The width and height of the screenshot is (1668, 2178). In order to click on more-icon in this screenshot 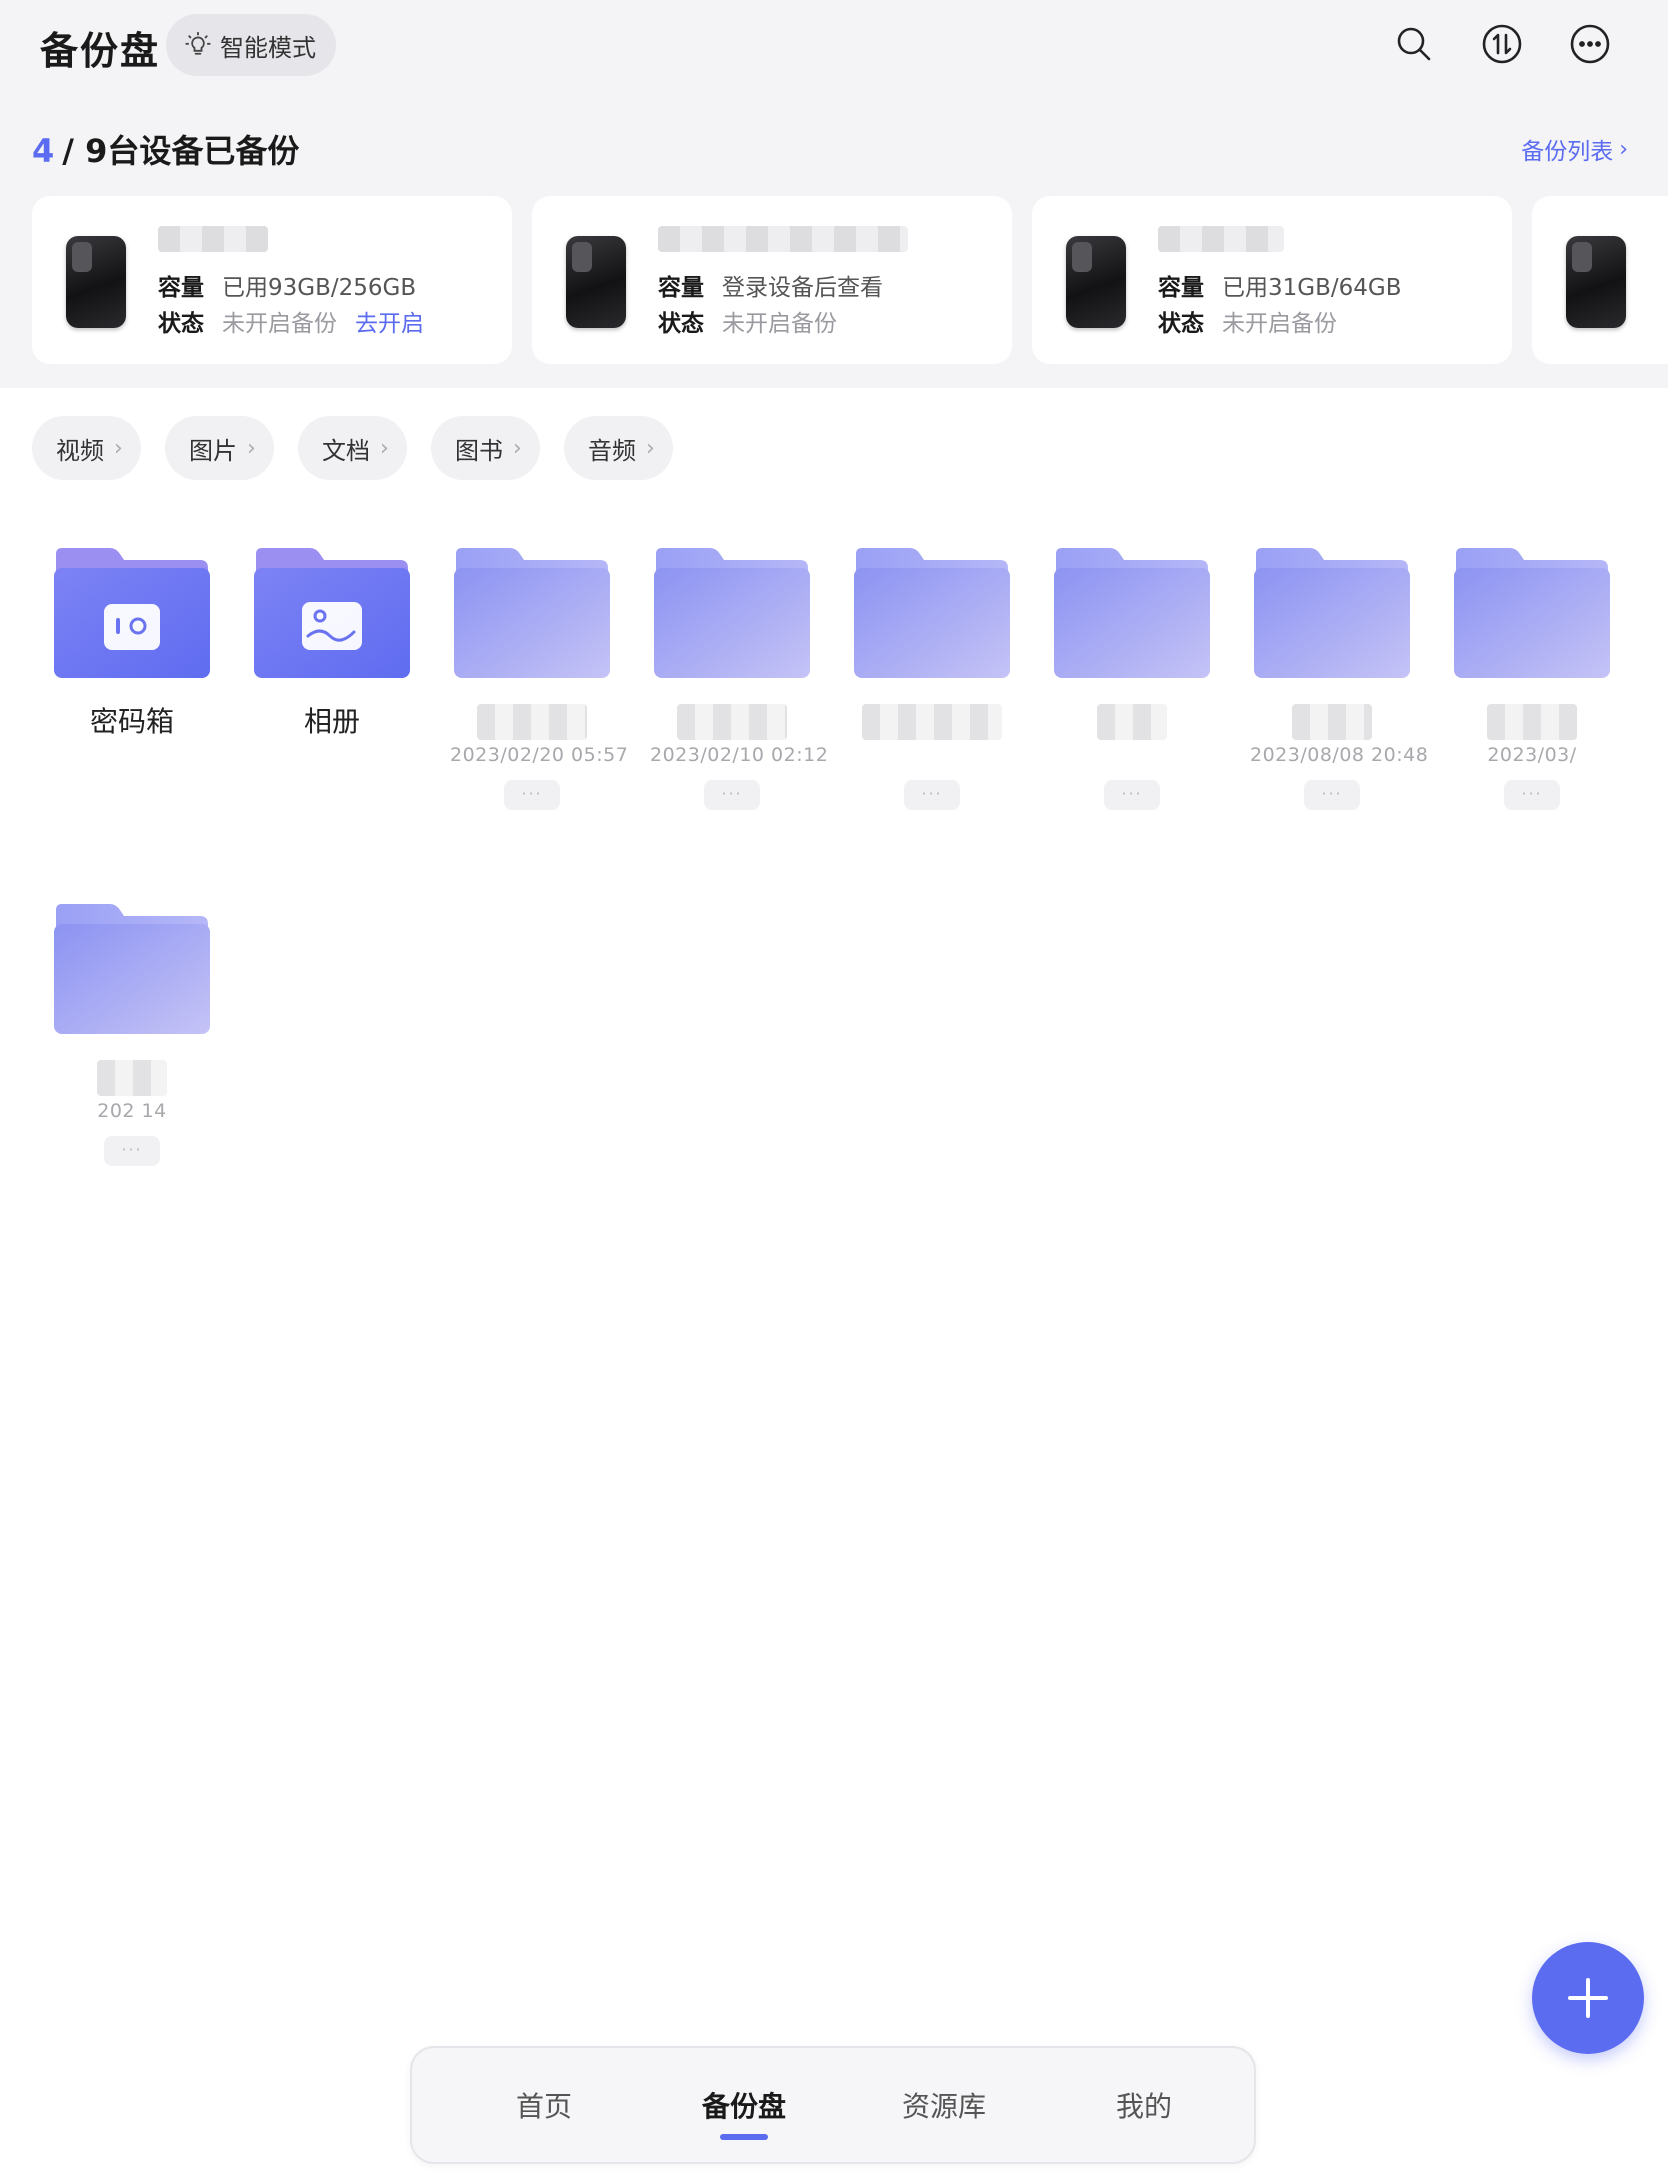, I will do `click(1590, 44)`.